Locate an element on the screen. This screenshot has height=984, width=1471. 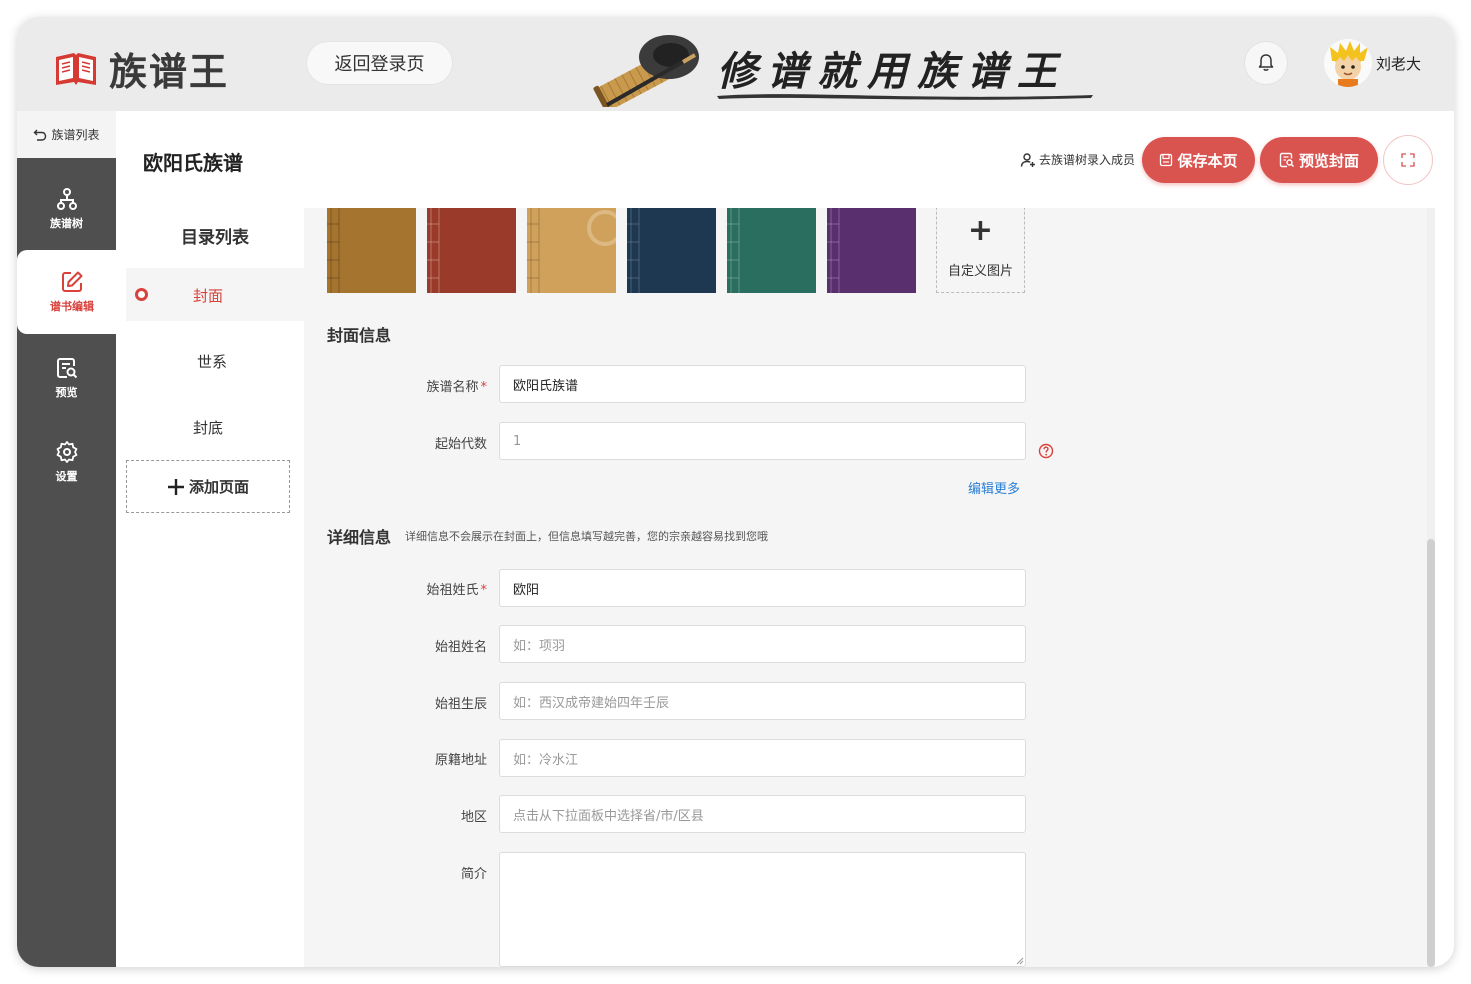
preview-cover-button: 预览封面 is located at coordinates (1319, 160).